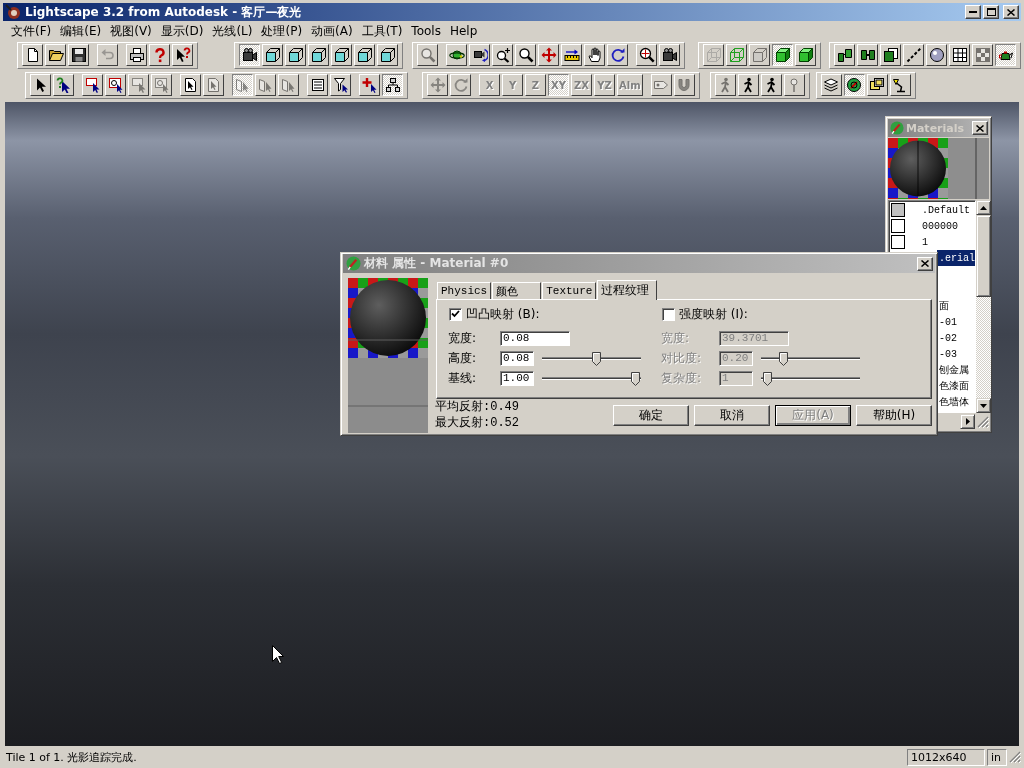 The image size is (1024, 768). What do you see at coordinates (569, 290) in the screenshot?
I see `tab: Texture` at bounding box center [569, 290].